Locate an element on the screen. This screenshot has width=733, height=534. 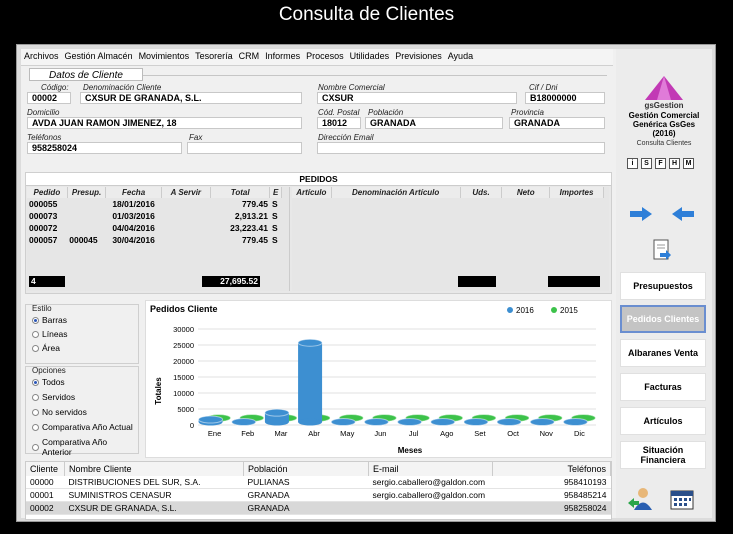
menu-procesos: Procesos is located at coordinates (325, 55).